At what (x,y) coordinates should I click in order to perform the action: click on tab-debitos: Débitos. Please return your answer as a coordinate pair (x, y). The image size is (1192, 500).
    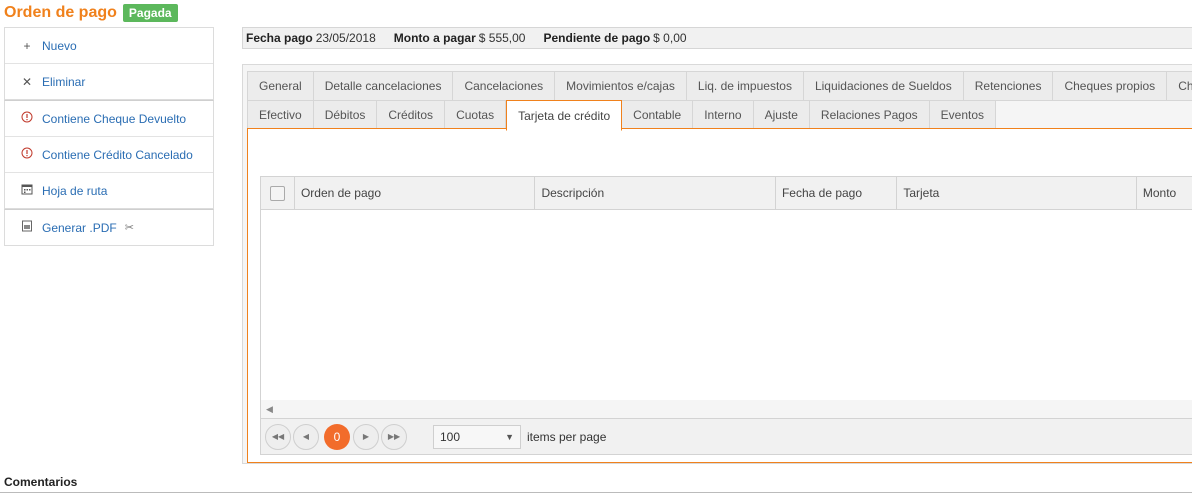
    Looking at the image, I should click on (345, 115).